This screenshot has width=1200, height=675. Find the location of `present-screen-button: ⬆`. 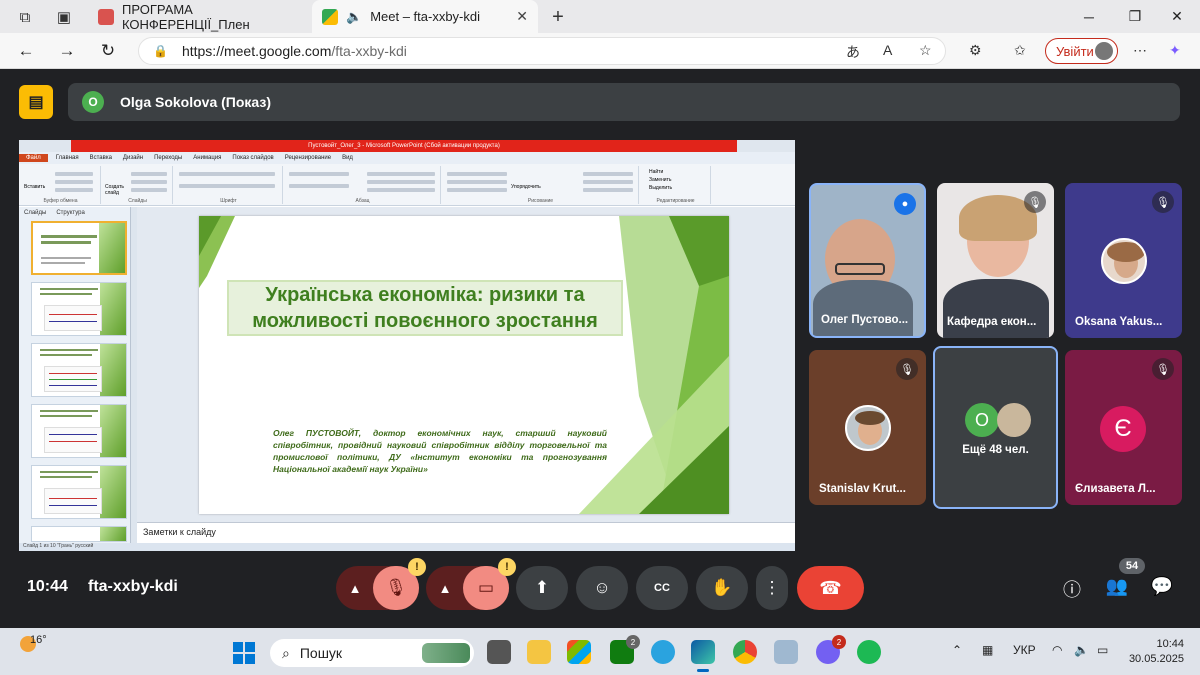

present-screen-button: ⬆ is located at coordinates (542, 588).